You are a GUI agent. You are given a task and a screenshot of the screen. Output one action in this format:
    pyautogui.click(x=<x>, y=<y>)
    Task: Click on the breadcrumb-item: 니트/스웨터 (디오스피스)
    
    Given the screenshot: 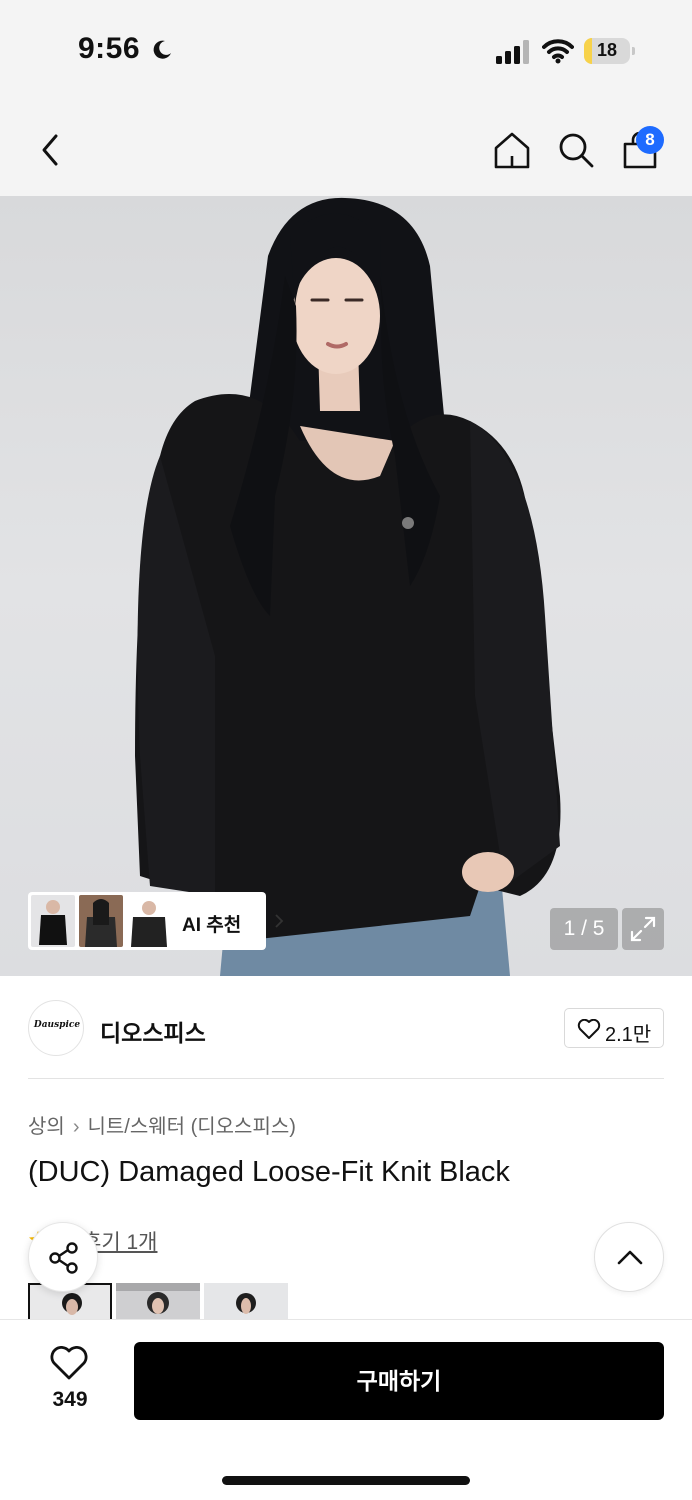 What is the action you would take?
    pyautogui.click(x=191, y=1127)
    